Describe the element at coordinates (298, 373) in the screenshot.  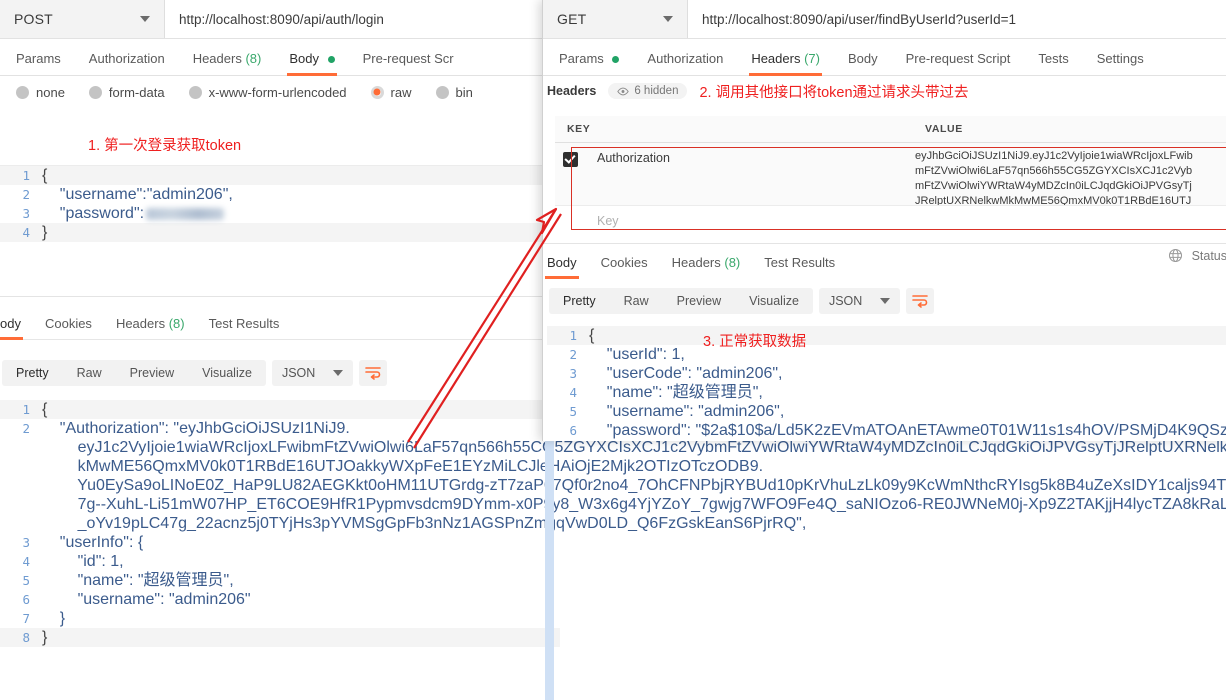
I see `format-label: JSON` at that location.